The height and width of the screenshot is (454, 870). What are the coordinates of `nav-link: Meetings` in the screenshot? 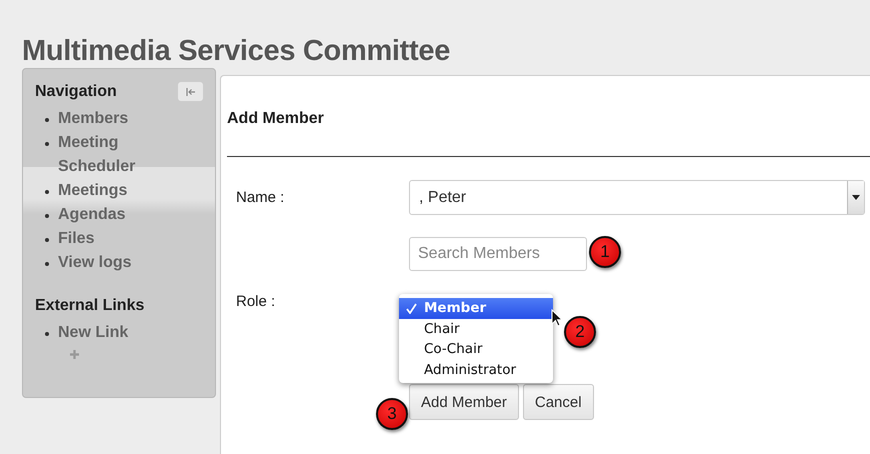 It's located at (93, 191).